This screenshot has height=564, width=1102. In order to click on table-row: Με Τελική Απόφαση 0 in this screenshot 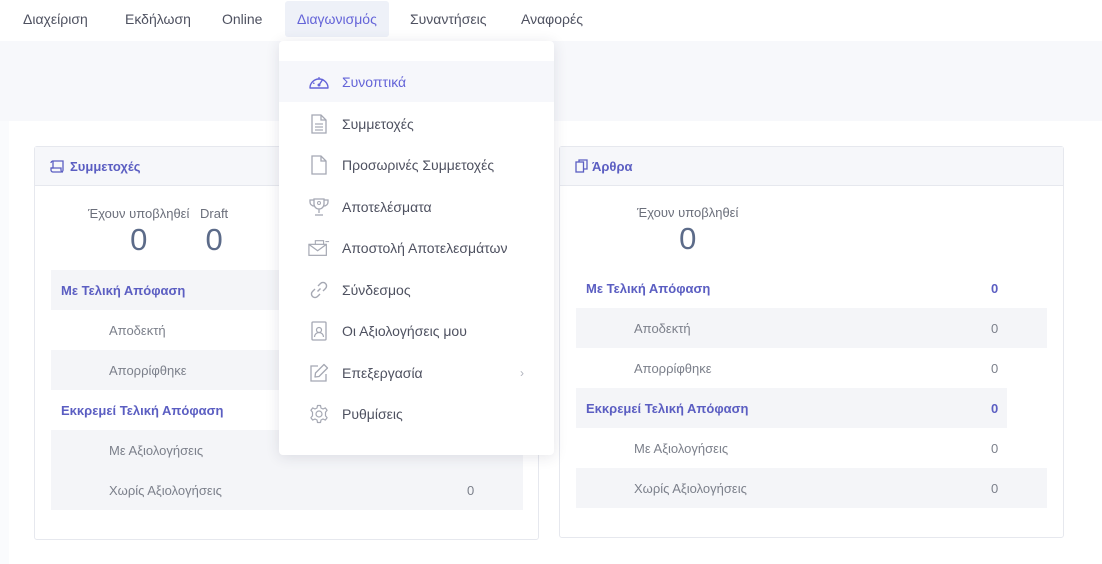, I will do `click(811, 288)`.